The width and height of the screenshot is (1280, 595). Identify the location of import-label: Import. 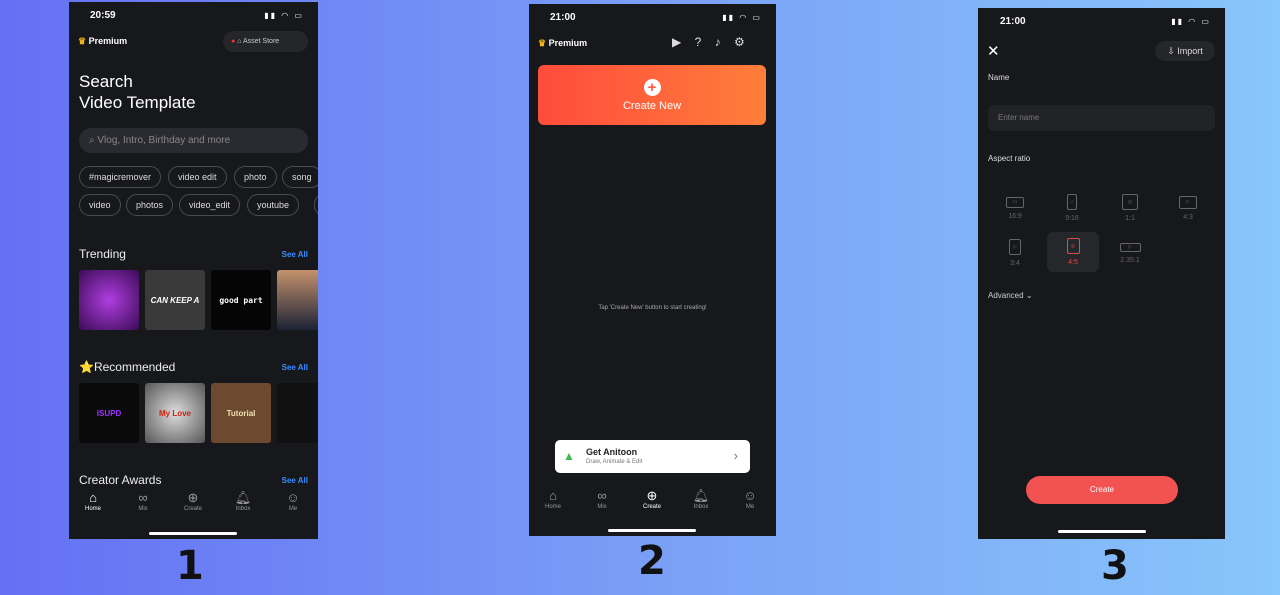
(1190, 51).